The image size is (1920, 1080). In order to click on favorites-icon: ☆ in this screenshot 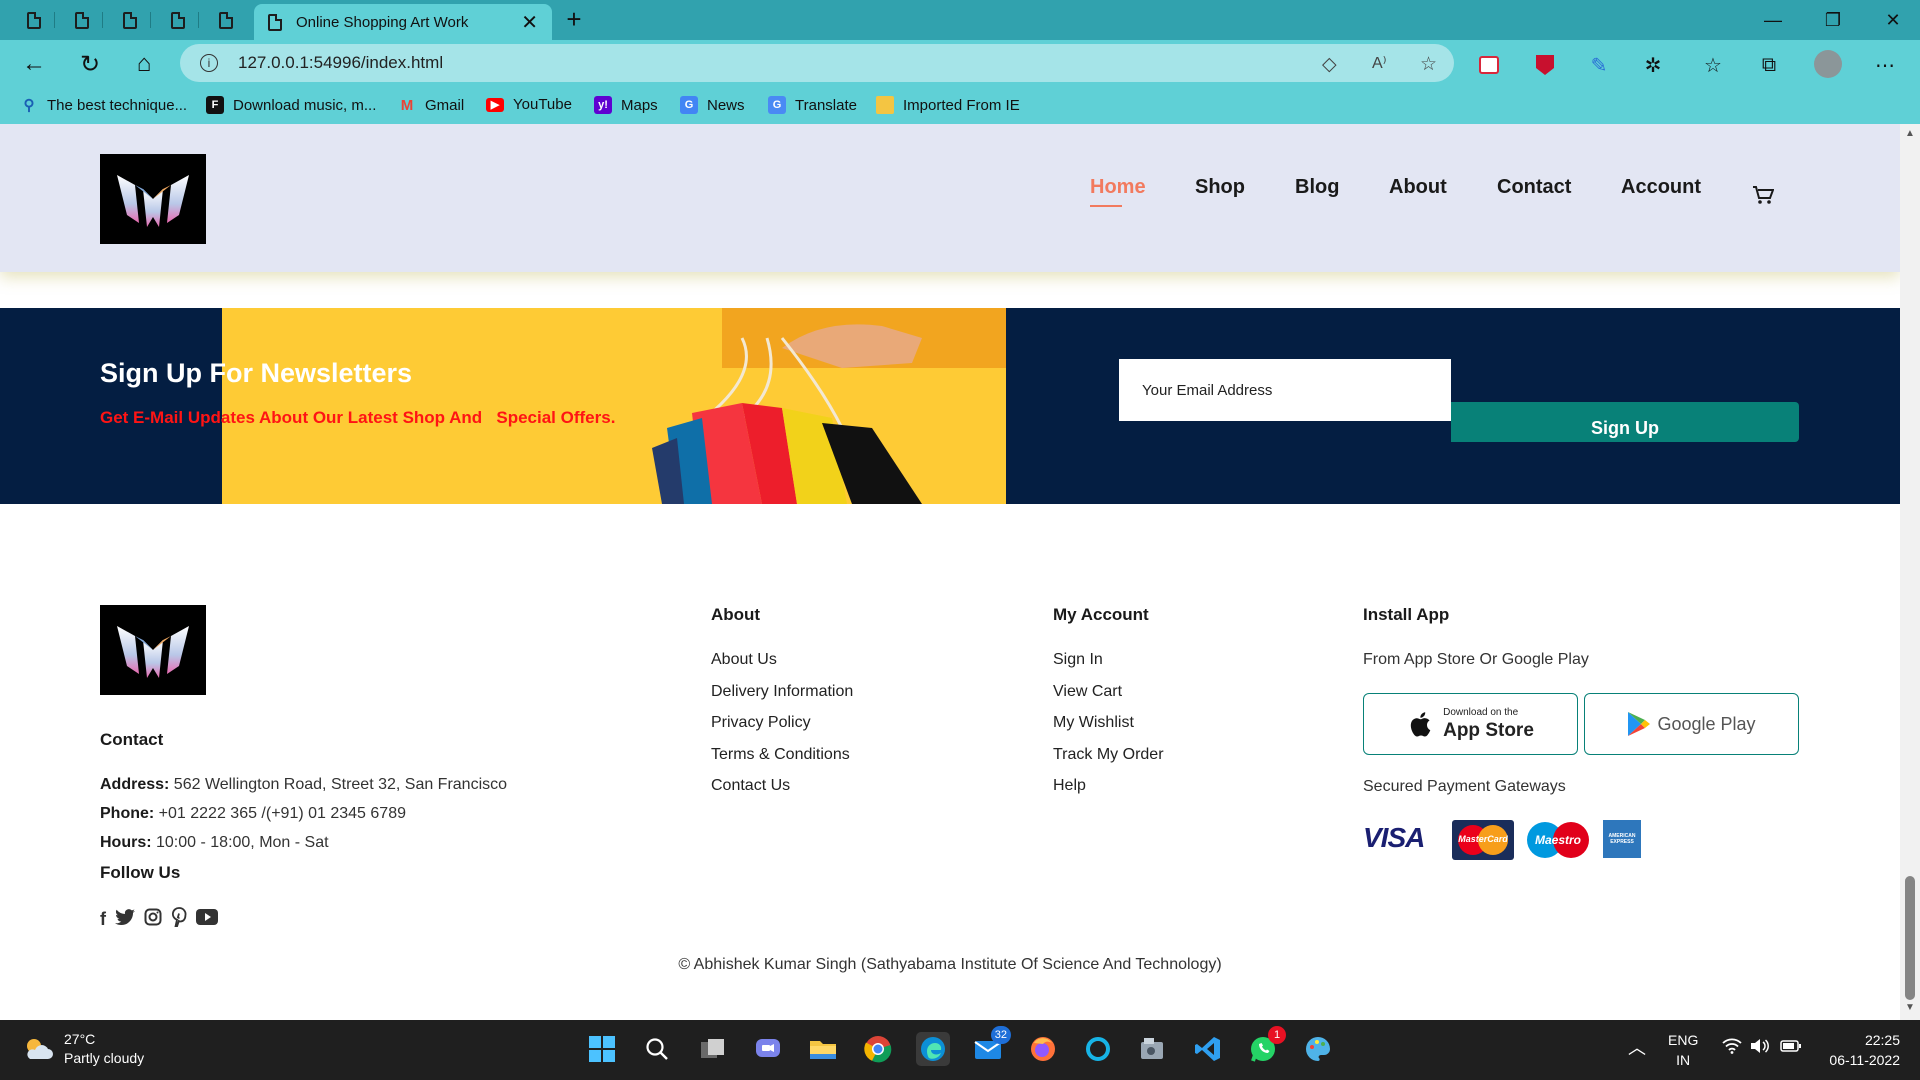, I will do `click(1713, 65)`.